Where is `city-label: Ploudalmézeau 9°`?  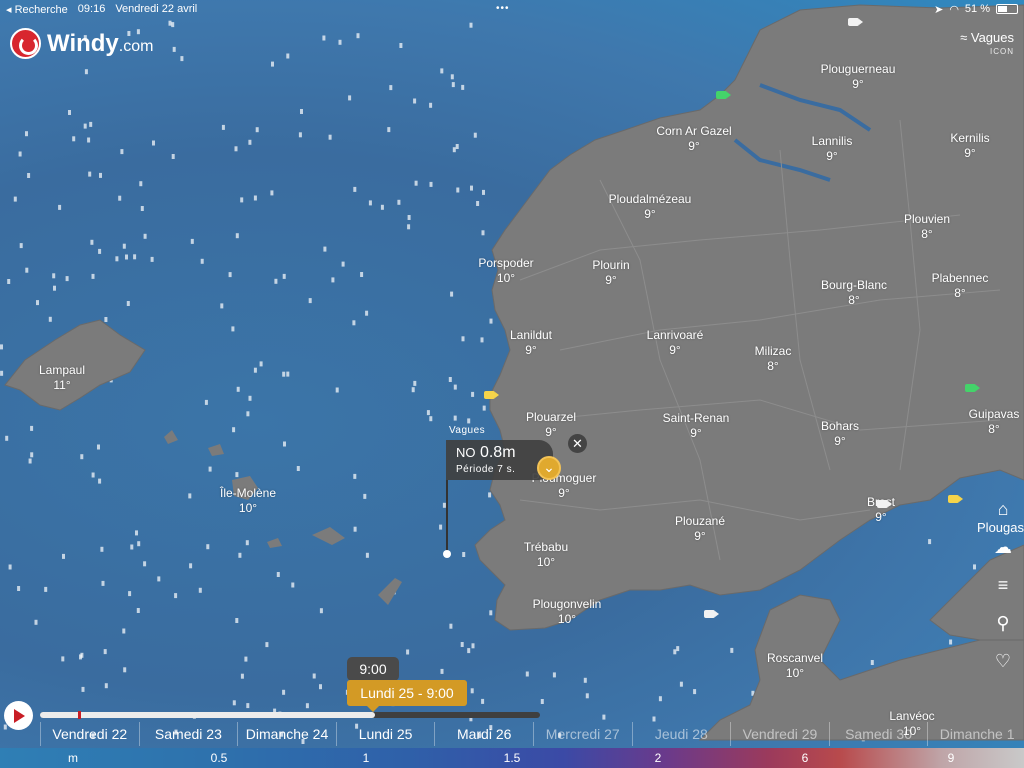 city-label: Ploudalmézeau 9° is located at coordinates (650, 207).